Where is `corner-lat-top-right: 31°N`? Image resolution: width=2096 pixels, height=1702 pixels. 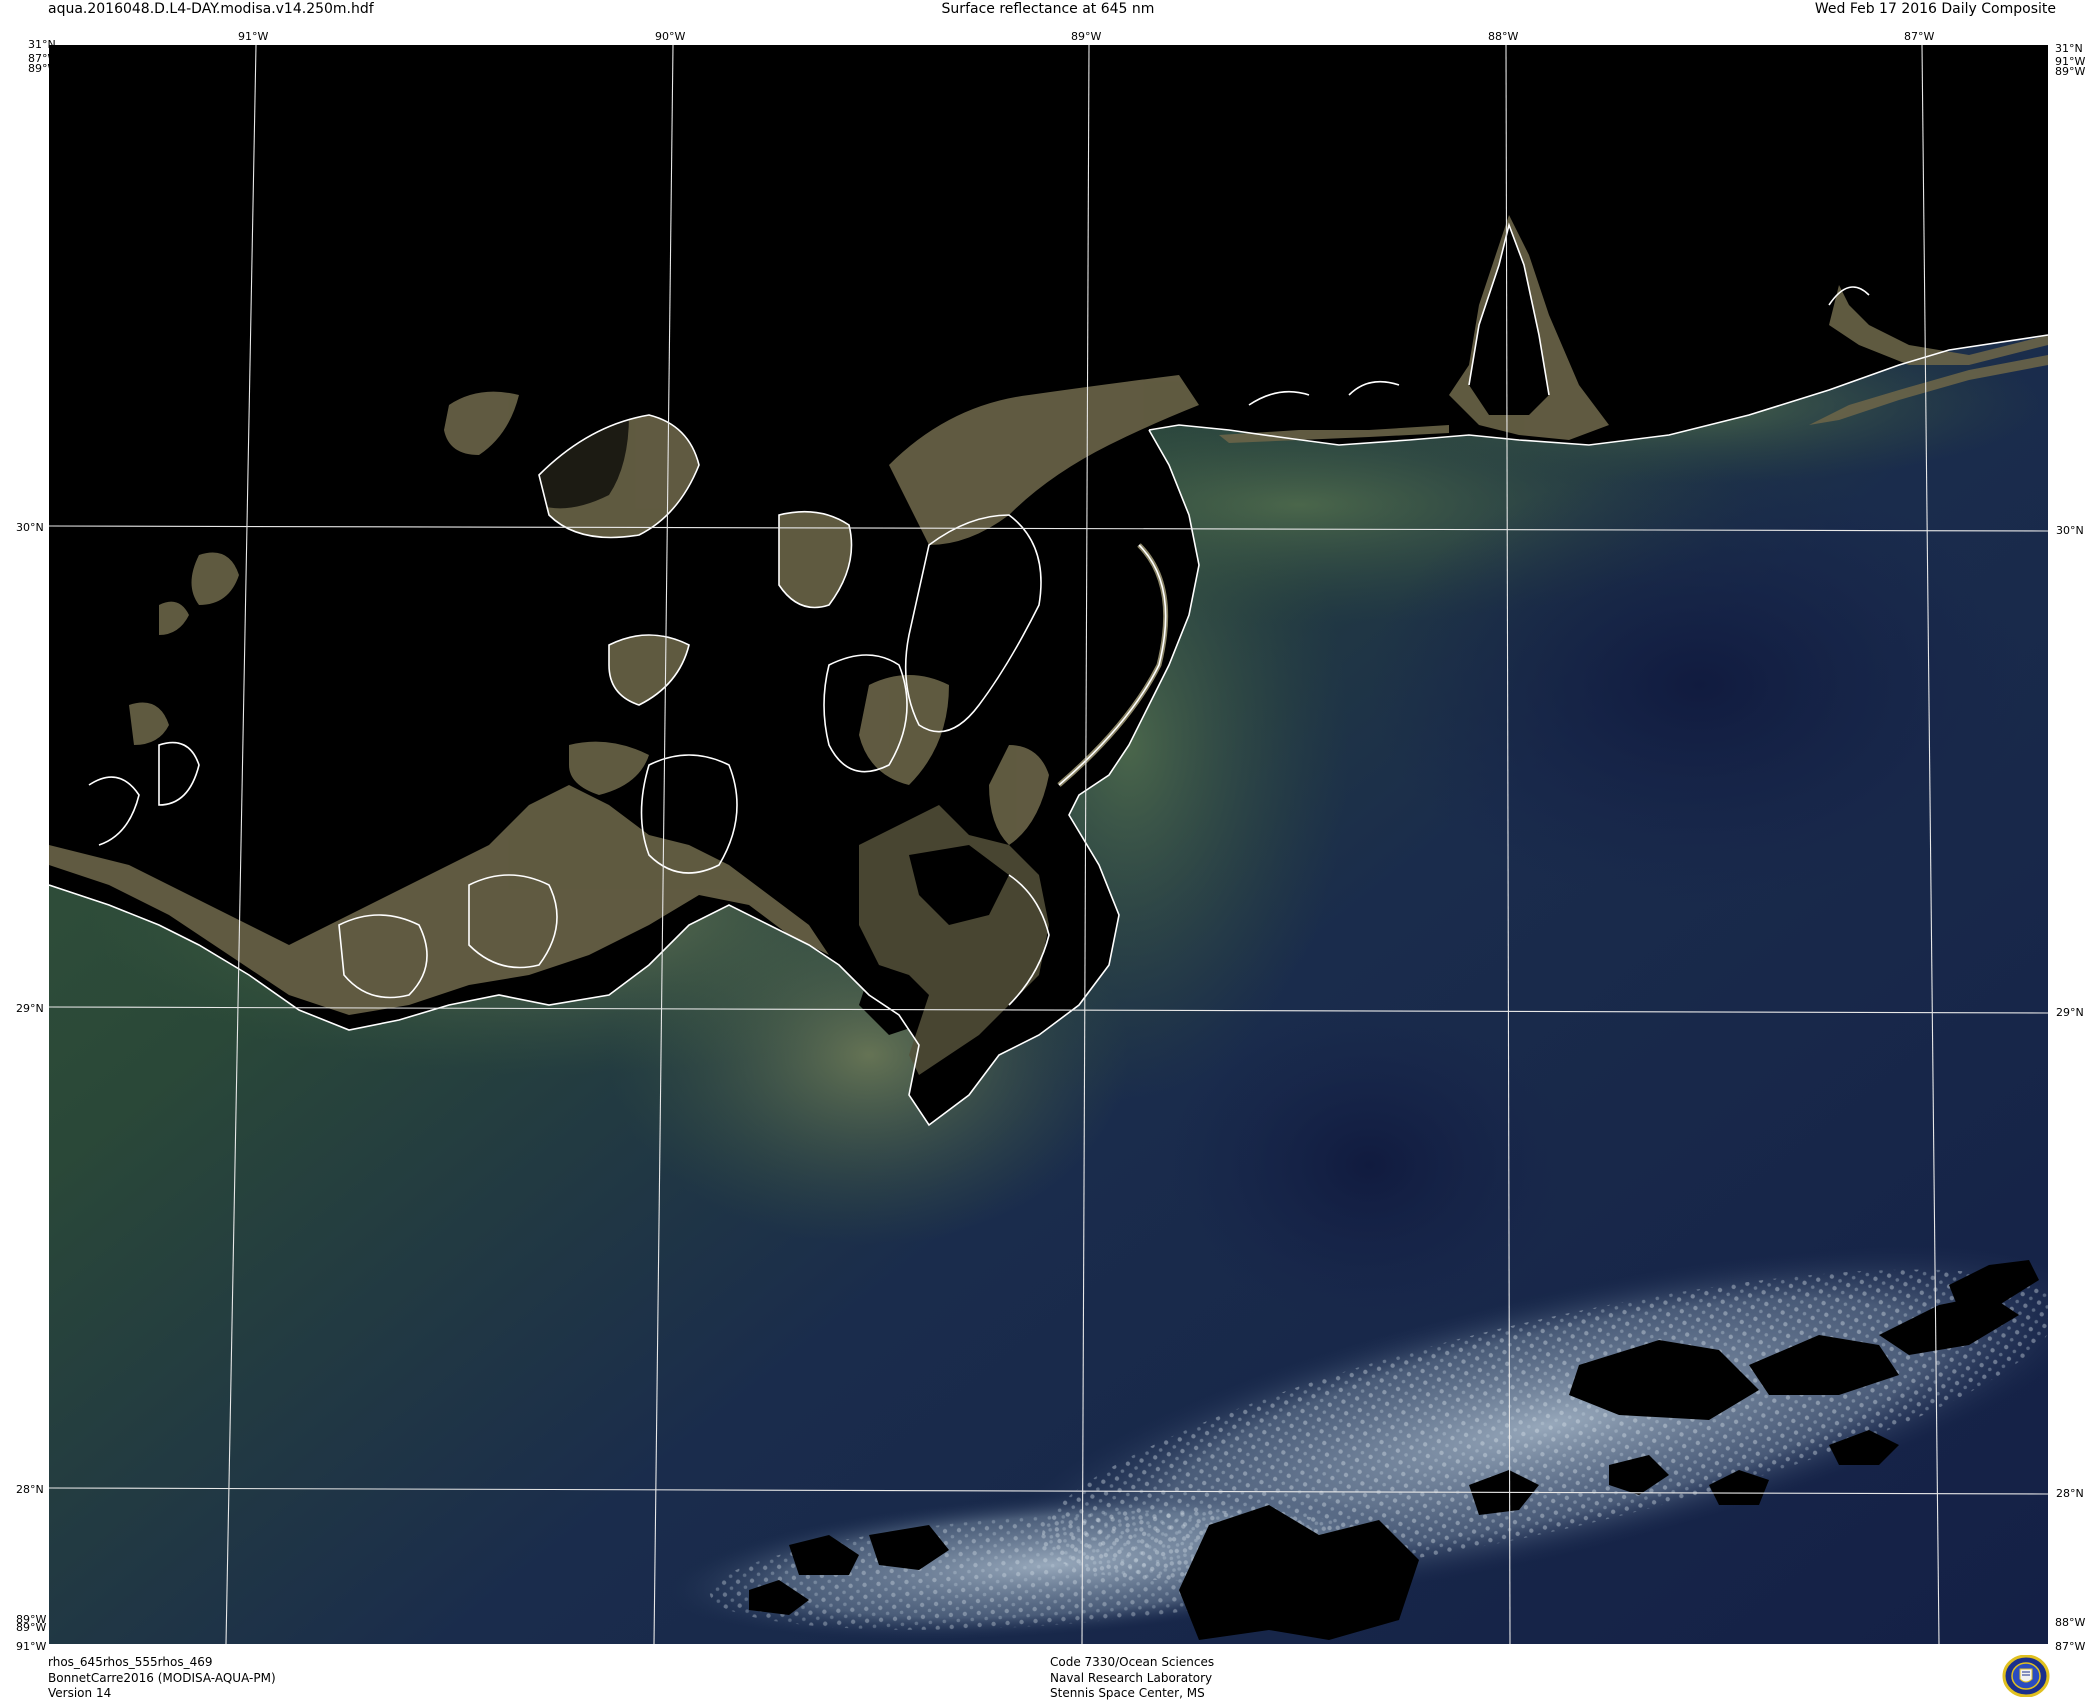 corner-lat-top-right: 31°N is located at coordinates (2069, 48).